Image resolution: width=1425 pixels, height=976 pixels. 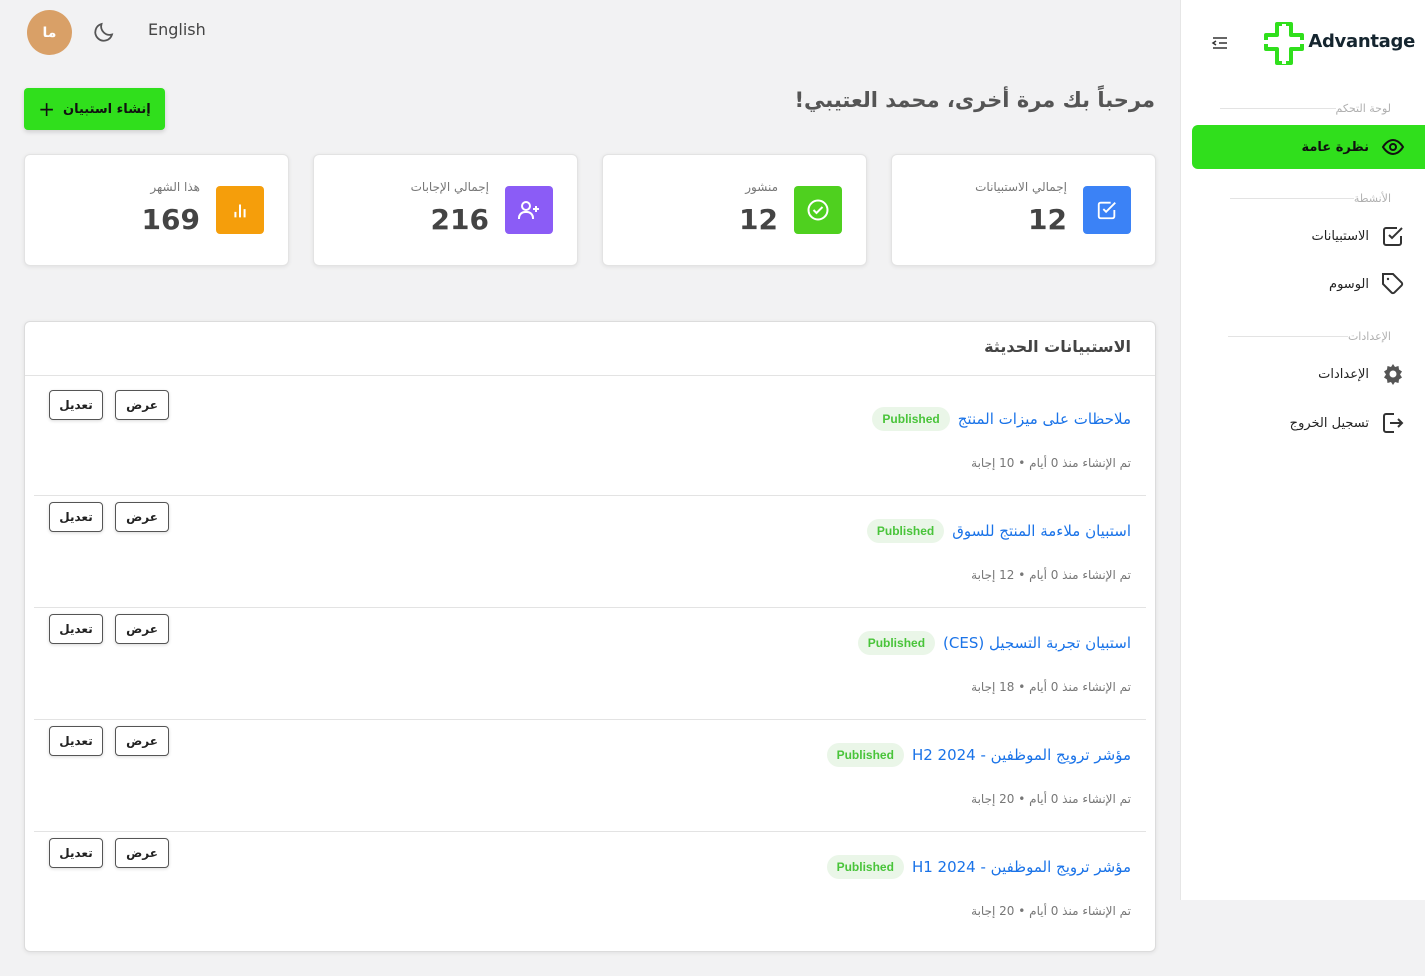 What do you see at coordinates (1393, 147) in the screenshot?
I see `eye-icon` at bounding box center [1393, 147].